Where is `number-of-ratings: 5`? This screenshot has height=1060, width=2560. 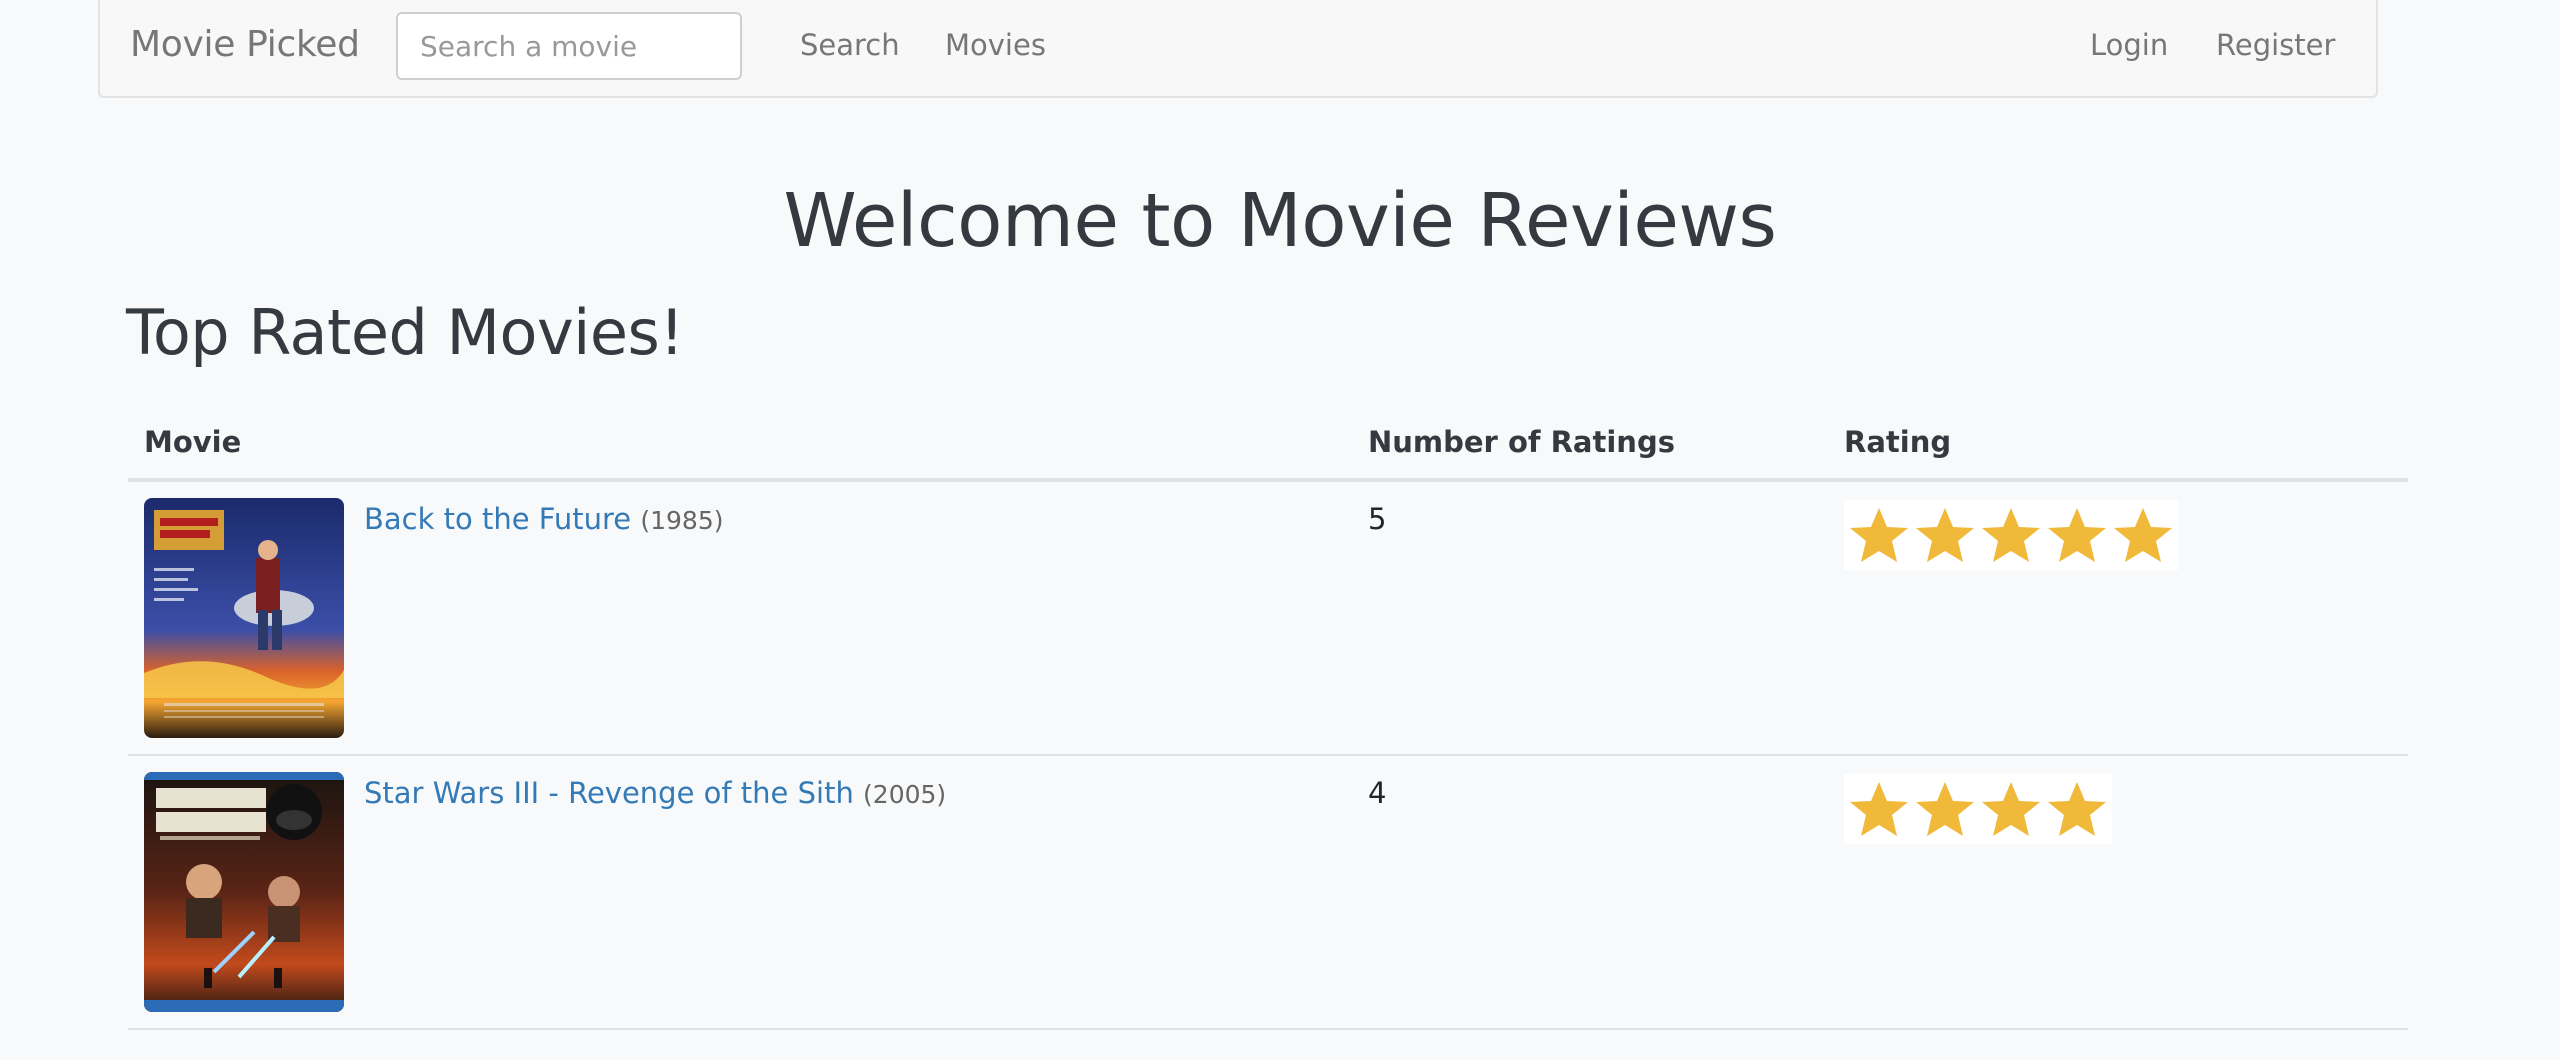
number-of-ratings: 5 is located at coordinates (1377, 519).